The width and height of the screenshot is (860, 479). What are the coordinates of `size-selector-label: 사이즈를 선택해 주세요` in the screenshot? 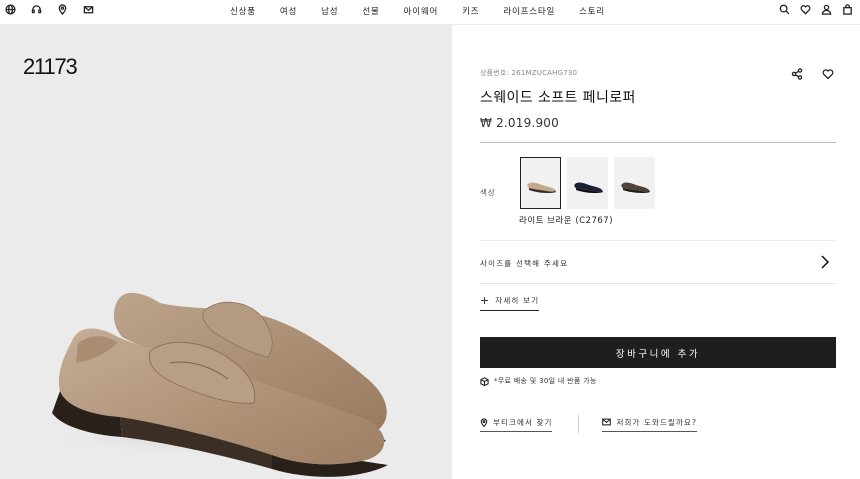 It's located at (524, 263).